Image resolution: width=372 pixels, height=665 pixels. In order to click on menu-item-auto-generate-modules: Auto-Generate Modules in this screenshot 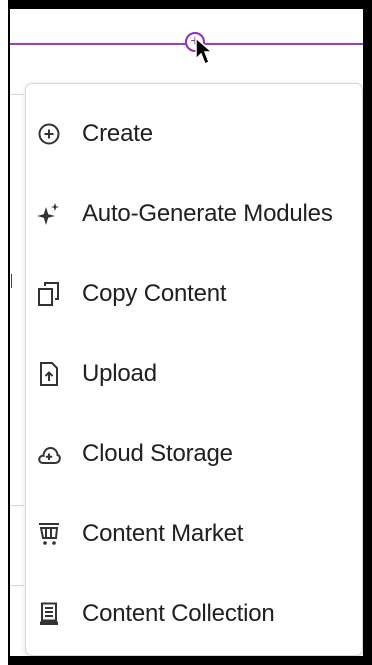, I will do `click(194, 214)`.